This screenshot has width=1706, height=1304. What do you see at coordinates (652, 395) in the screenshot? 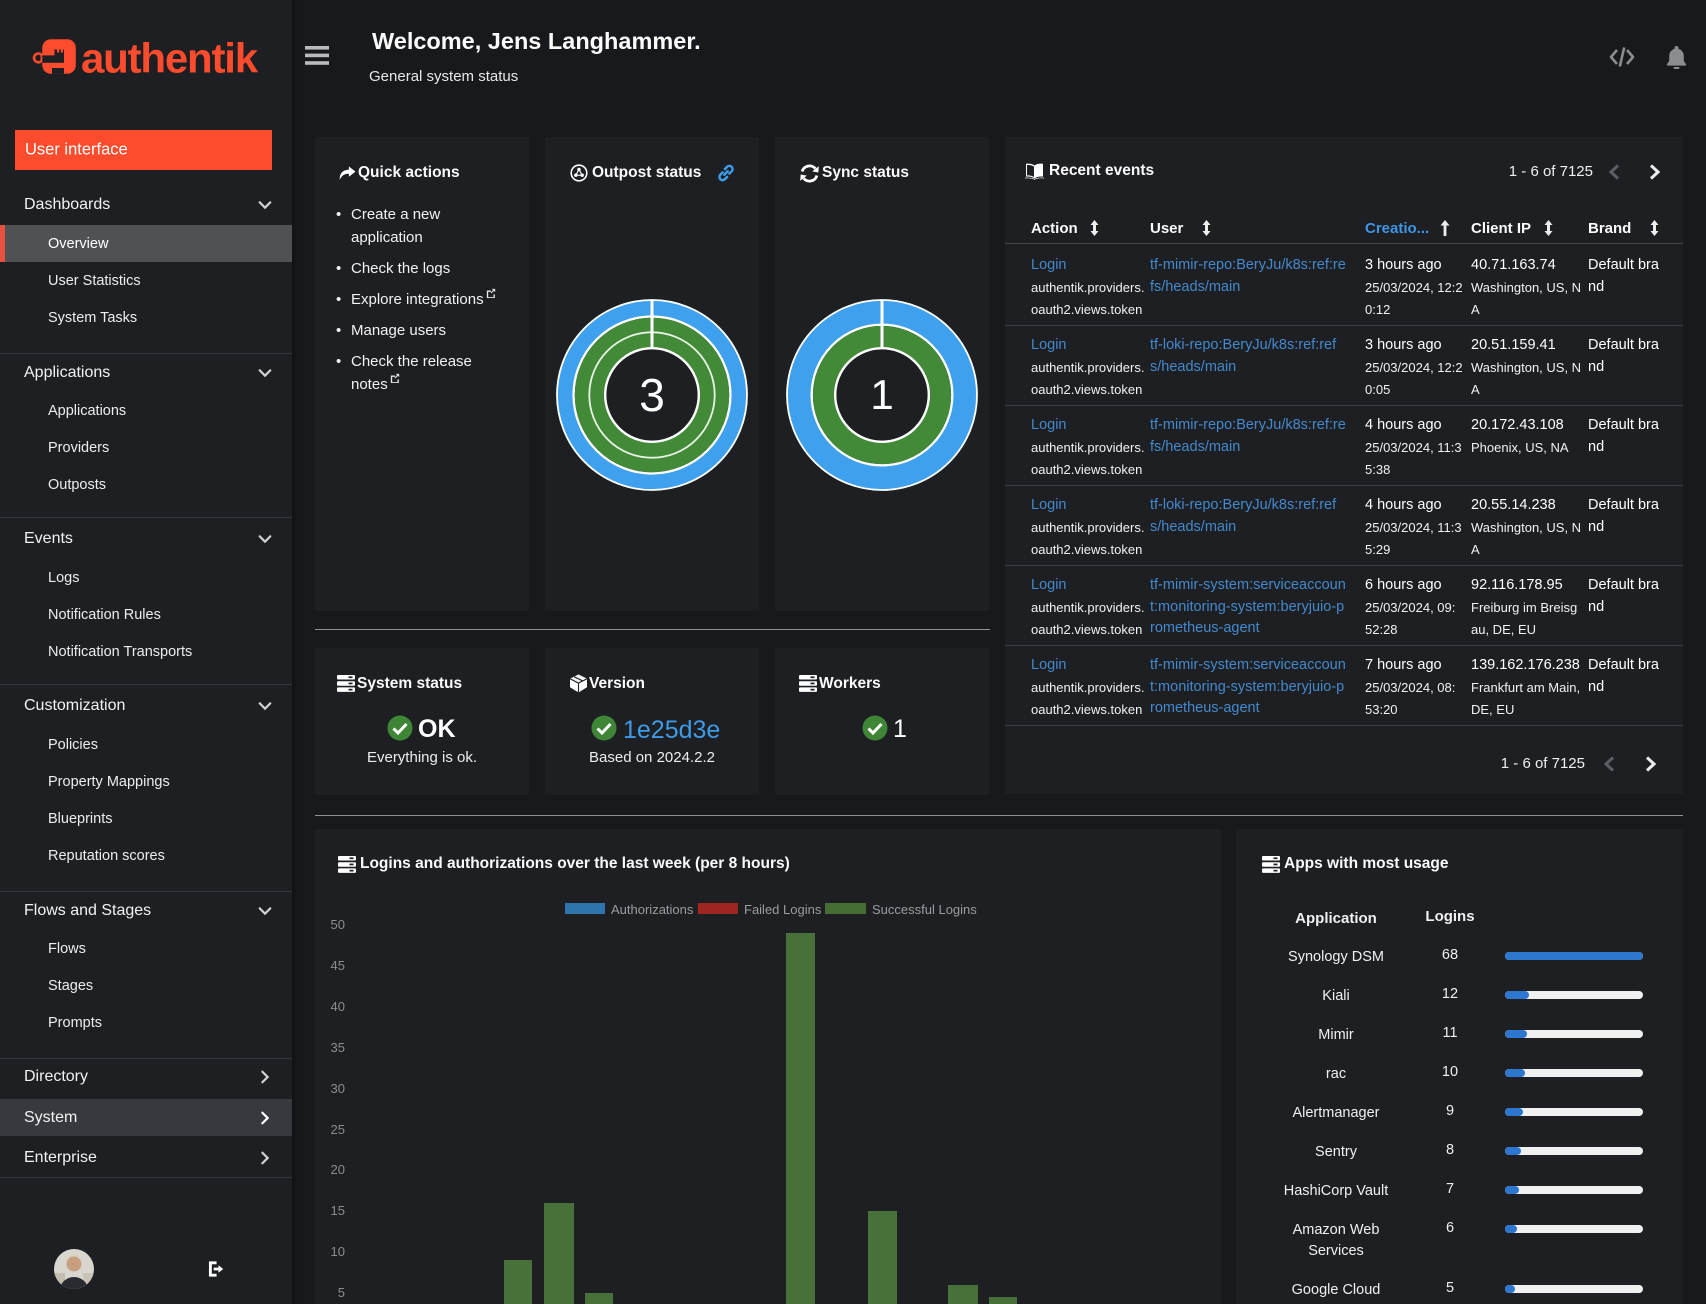
I see `svg-text: 3` at bounding box center [652, 395].